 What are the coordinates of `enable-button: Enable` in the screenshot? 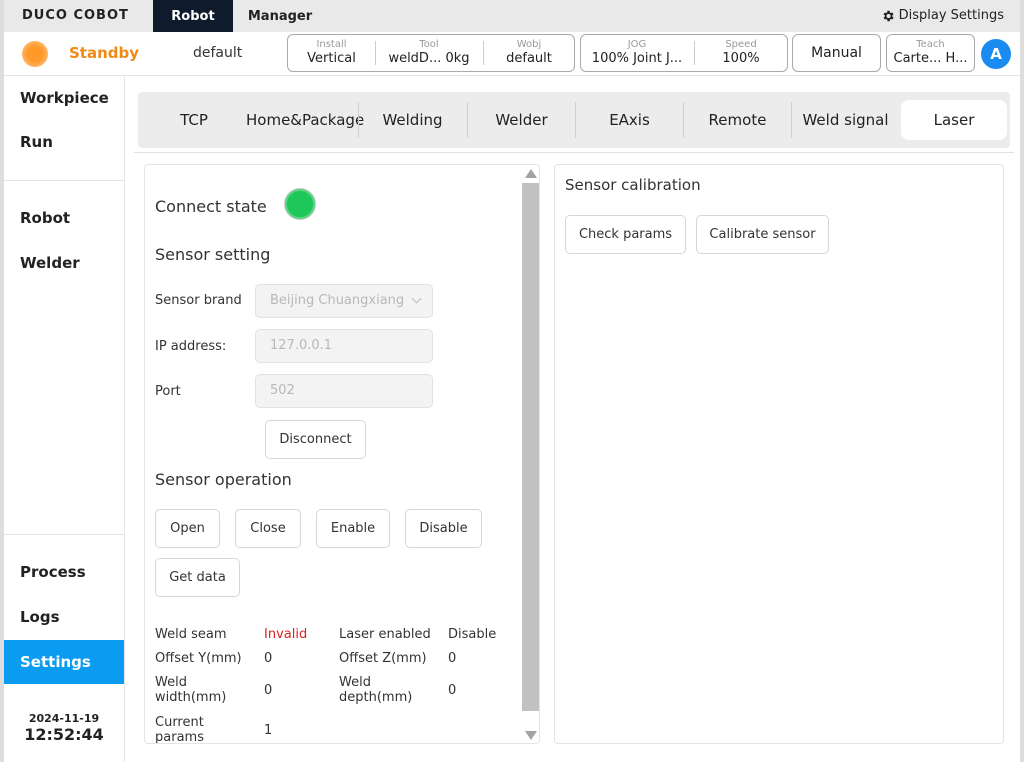 It's located at (353, 528).